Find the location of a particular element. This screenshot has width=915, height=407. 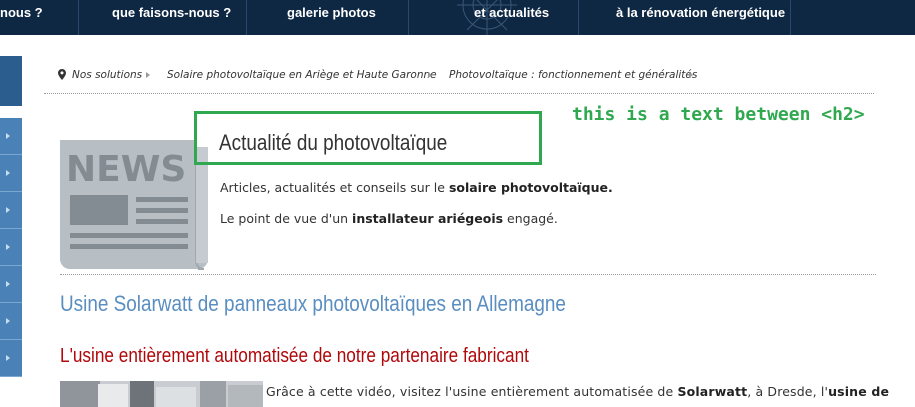

nav-item-services: que faisons-nous ? is located at coordinates (171, 17).